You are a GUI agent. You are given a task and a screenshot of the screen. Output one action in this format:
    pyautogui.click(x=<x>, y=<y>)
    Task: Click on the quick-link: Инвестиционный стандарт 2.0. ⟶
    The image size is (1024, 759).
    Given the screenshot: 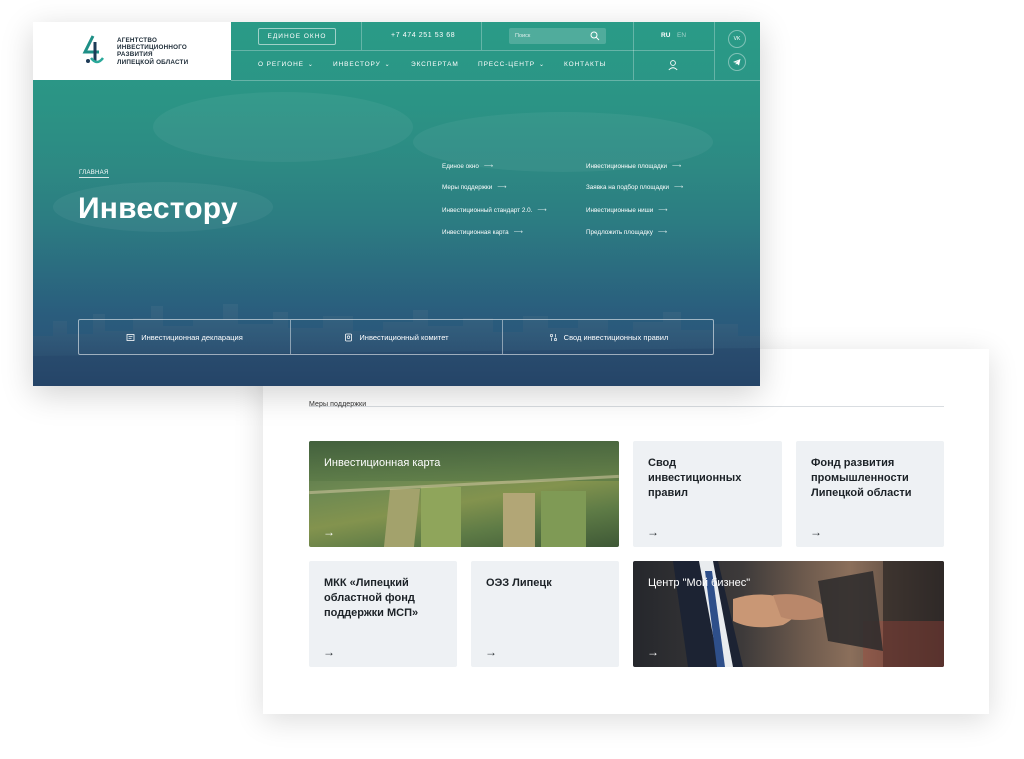 What is the action you would take?
    pyautogui.click(x=494, y=210)
    